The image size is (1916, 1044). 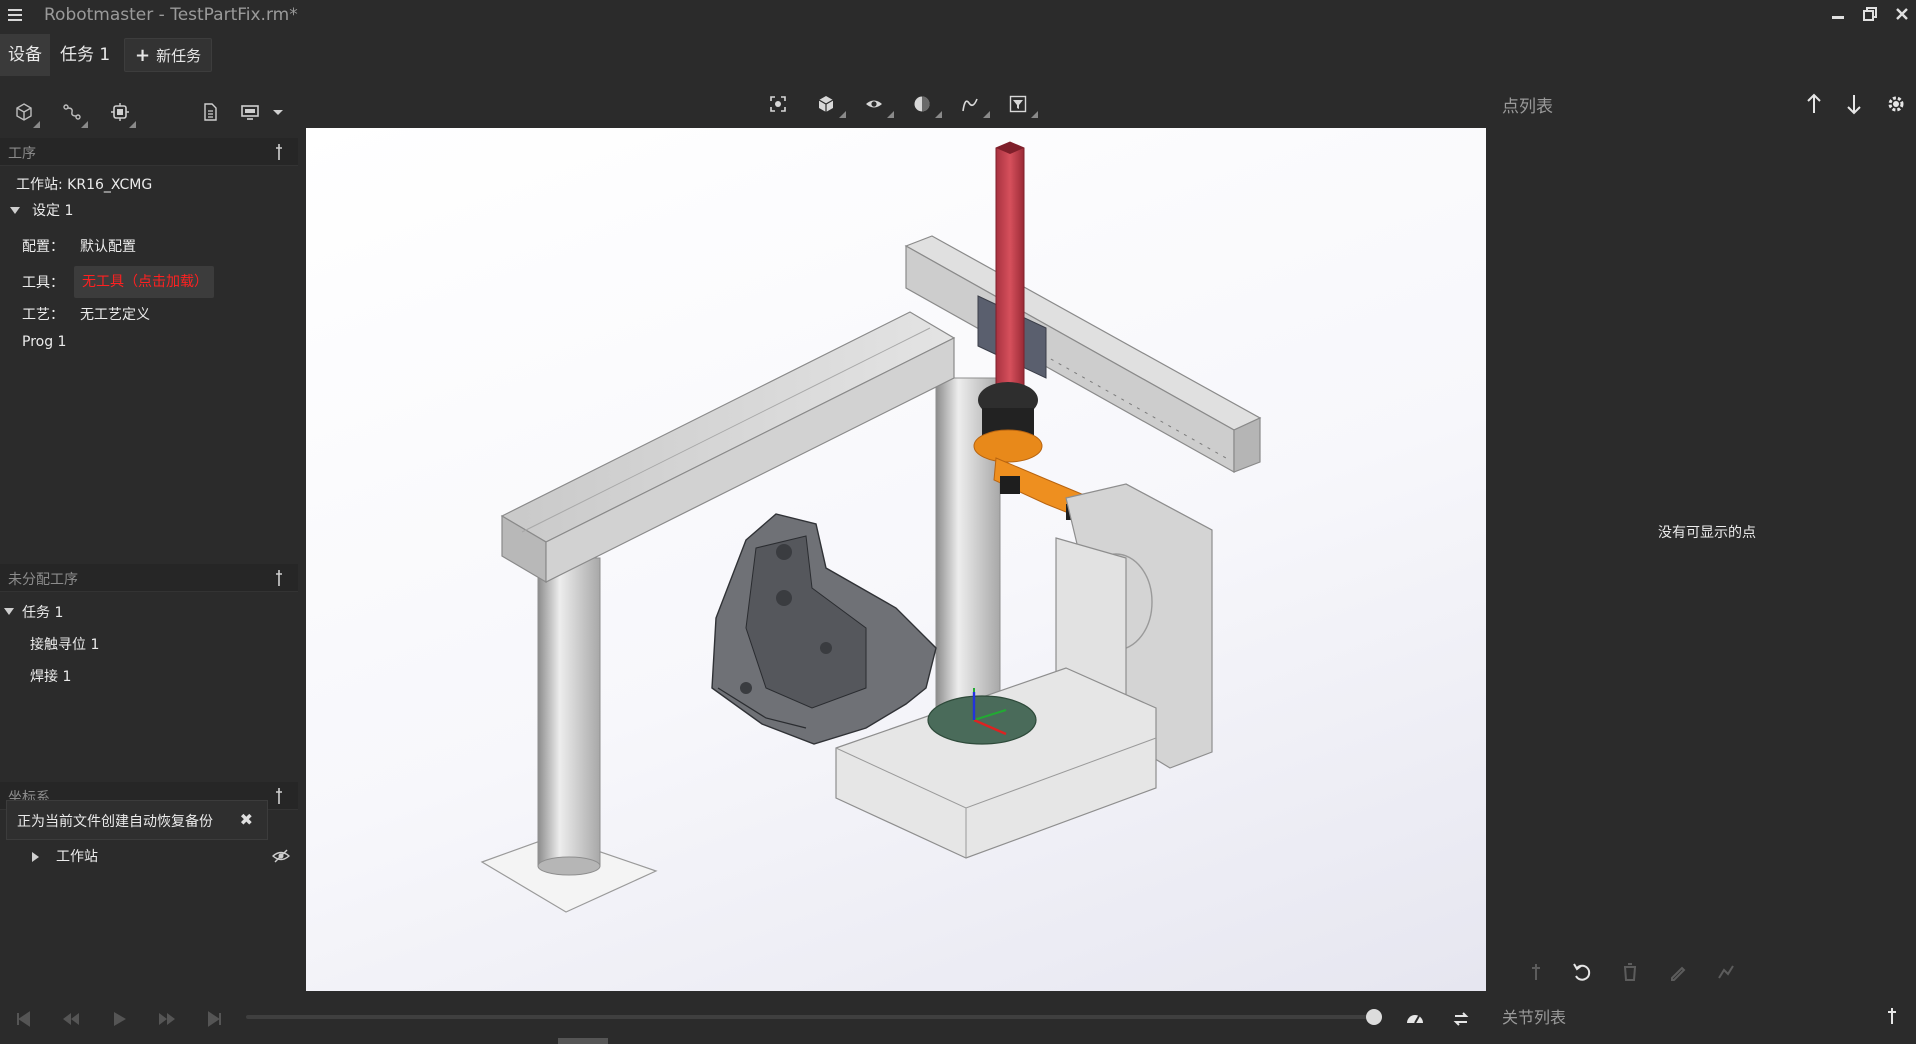 I want to click on new-task-button: + 新任务, so click(x=168, y=55).